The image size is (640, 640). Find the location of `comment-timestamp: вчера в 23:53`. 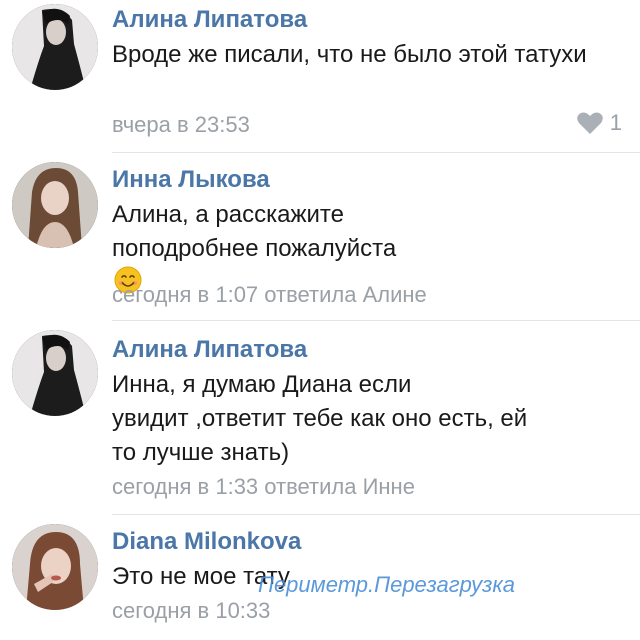

comment-timestamp: вчера в 23:53 is located at coordinates (181, 125).